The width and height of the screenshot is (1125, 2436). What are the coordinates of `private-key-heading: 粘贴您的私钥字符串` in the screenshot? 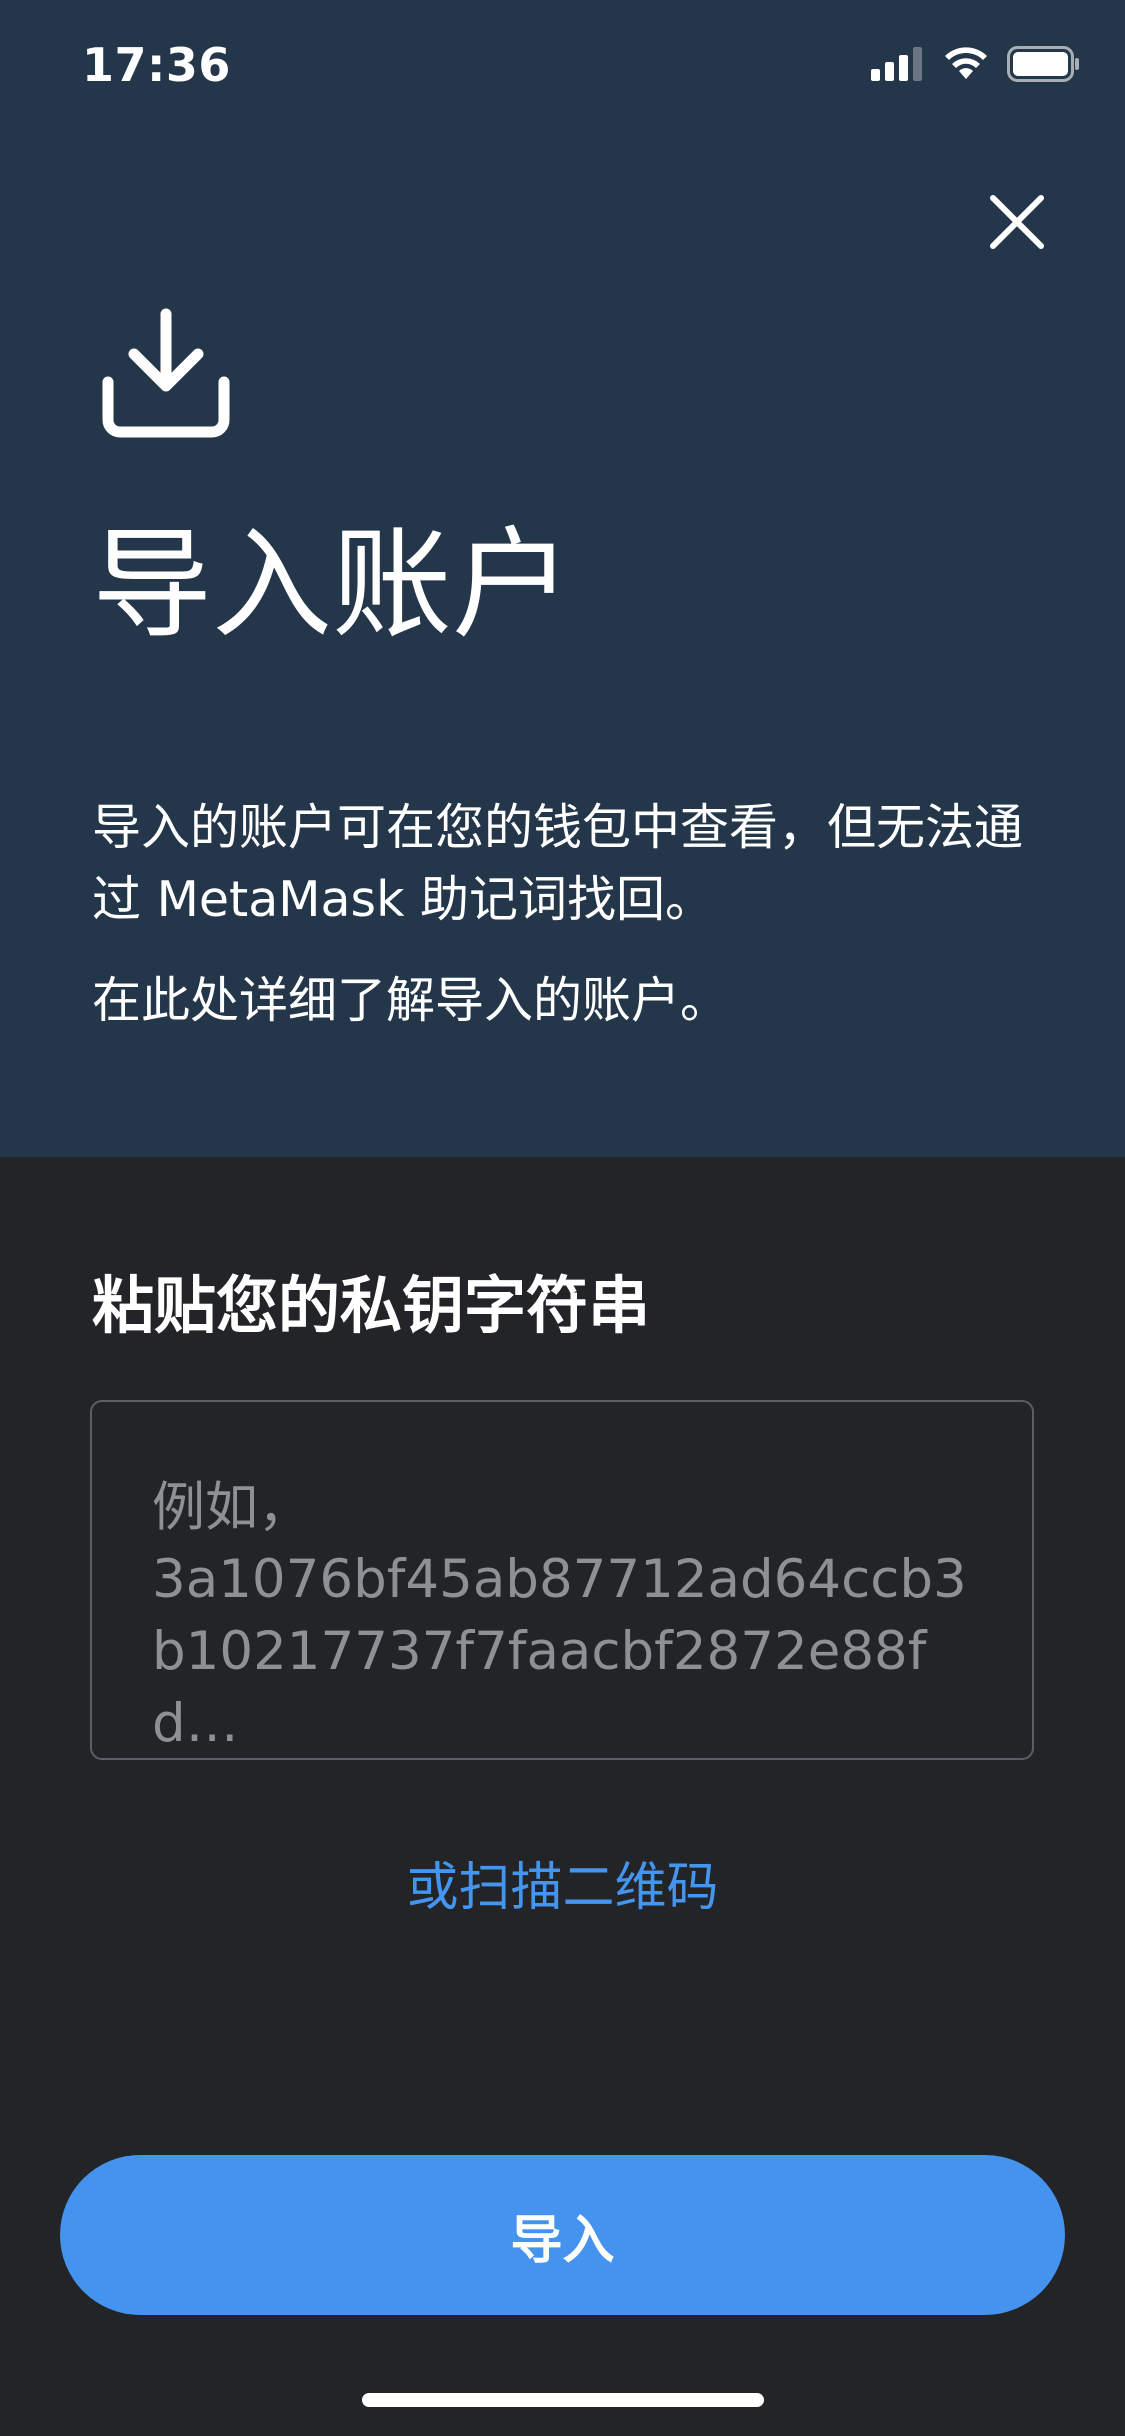 It's located at (371, 1305).